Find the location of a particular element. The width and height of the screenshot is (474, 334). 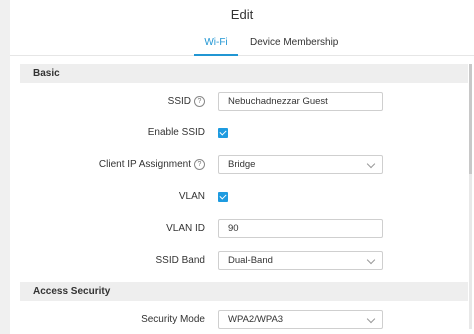

ssid-label: SSID? is located at coordinates (186, 102).